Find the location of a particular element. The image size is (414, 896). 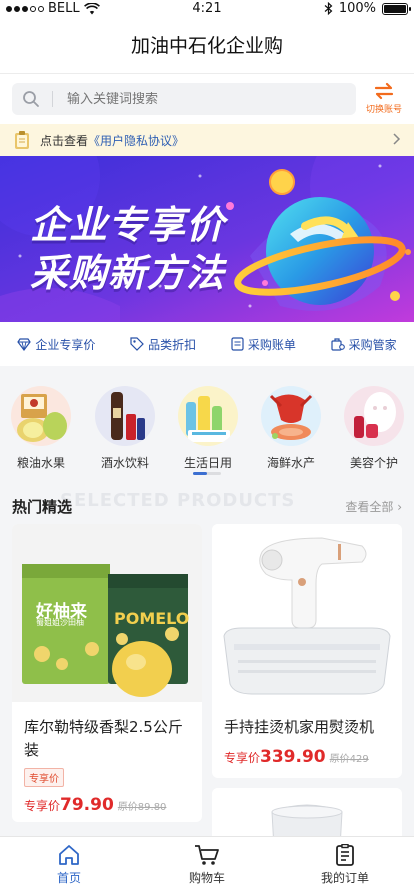

category-scroll-indicator is located at coordinates (207, 473).